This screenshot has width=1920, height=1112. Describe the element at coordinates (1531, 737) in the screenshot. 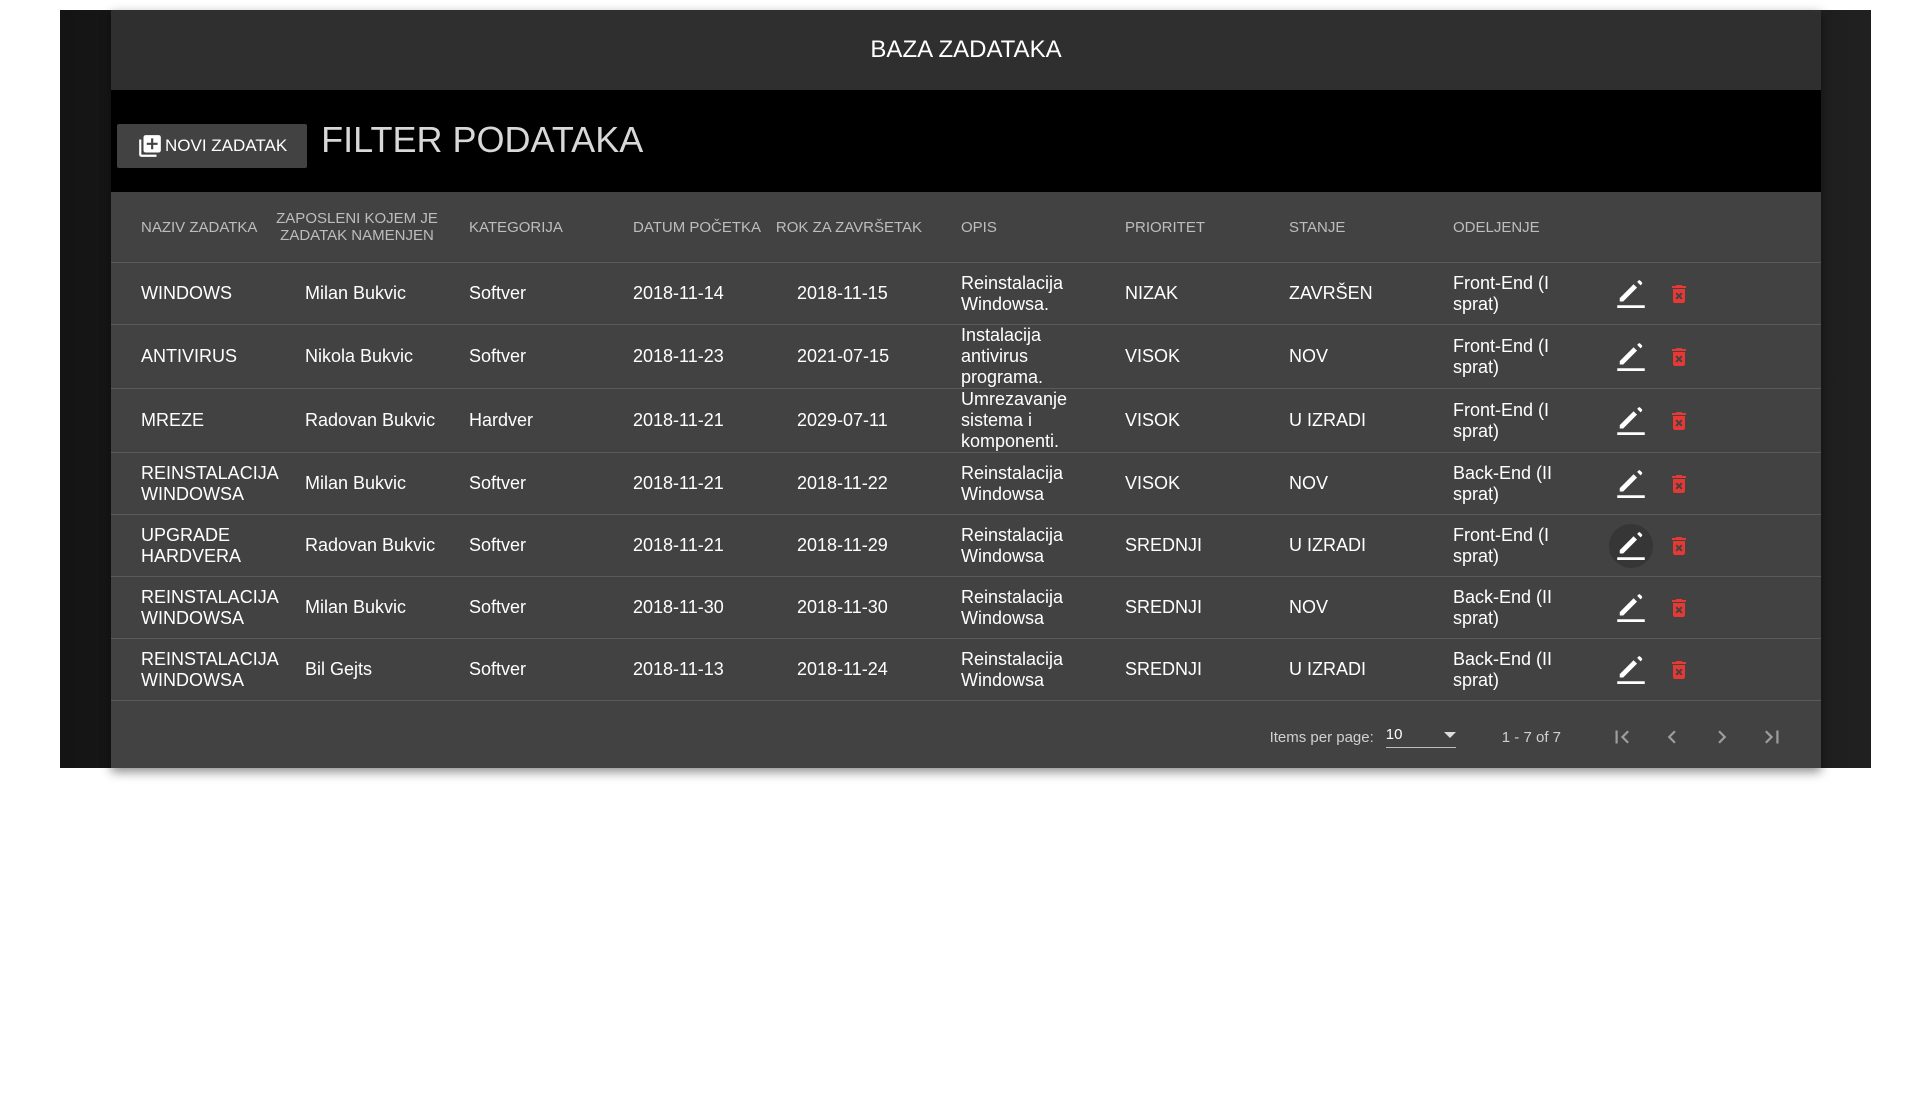

I see `page-range-label: 1 - 7 of 7` at that location.